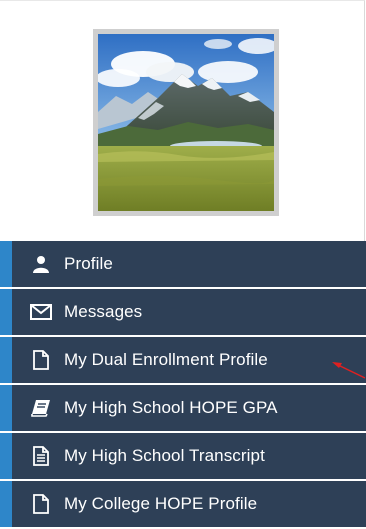 The image size is (366, 529). What do you see at coordinates (41, 408) in the screenshot?
I see `book-icon` at bounding box center [41, 408].